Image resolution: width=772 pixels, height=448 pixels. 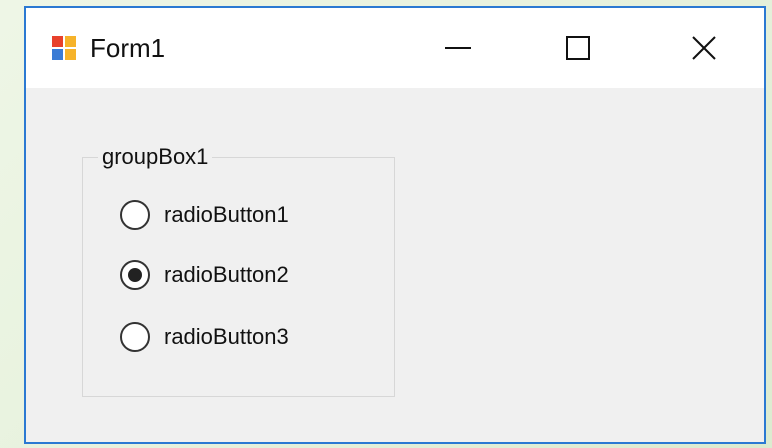 I want to click on radio-button-label: radioButton2, so click(x=226, y=275).